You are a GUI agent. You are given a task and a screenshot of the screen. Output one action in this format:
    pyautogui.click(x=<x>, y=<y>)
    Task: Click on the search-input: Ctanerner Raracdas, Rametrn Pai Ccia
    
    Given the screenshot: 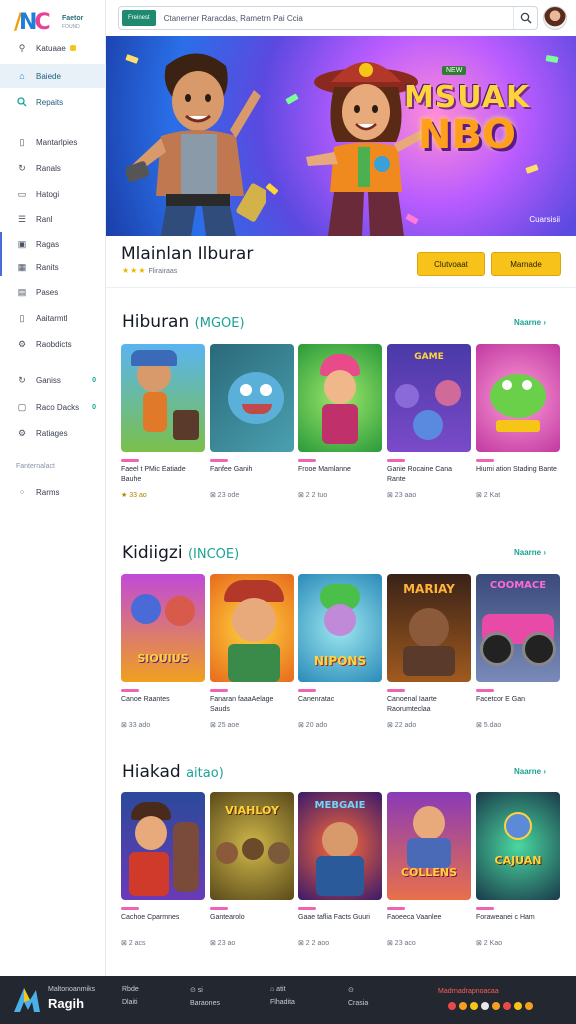 What is the action you would take?
    pyautogui.click(x=338, y=18)
    